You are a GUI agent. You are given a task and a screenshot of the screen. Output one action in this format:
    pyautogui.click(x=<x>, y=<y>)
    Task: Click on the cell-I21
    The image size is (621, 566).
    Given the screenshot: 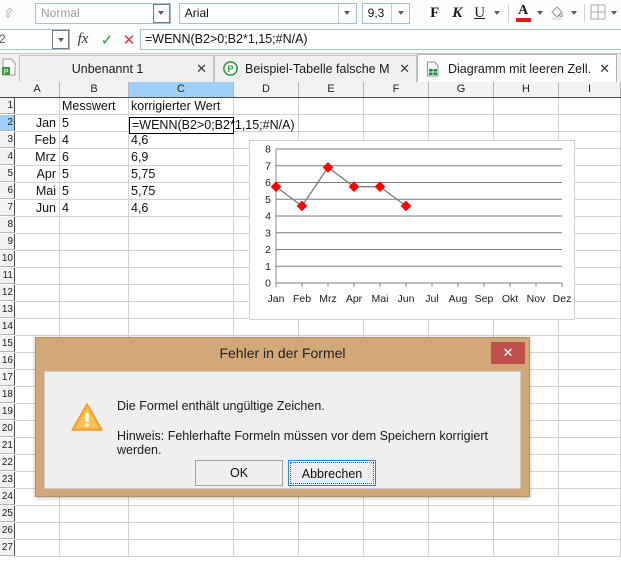 What is the action you would take?
    pyautogui.click(x=590, y=446)
    